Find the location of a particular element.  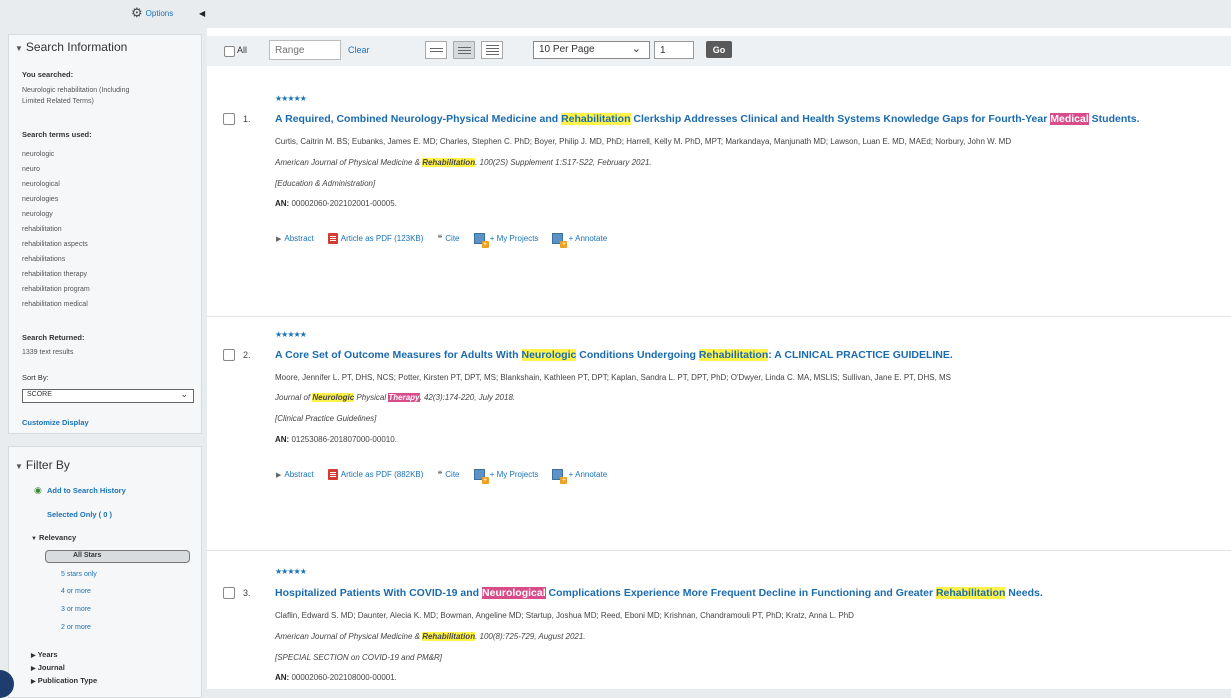

search-term: rehabilitation program is located at coordinates (56, 289).